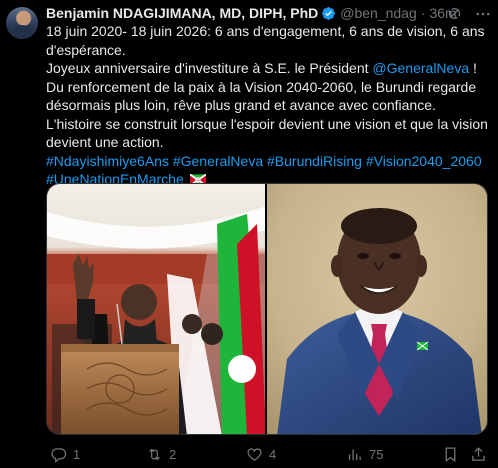 The height and width of the screenshot is (468, 498). Describe the element at coordinates (424, 161) in the screenshot. I see `hashtag-link: #Vision2040_2060` at that location.